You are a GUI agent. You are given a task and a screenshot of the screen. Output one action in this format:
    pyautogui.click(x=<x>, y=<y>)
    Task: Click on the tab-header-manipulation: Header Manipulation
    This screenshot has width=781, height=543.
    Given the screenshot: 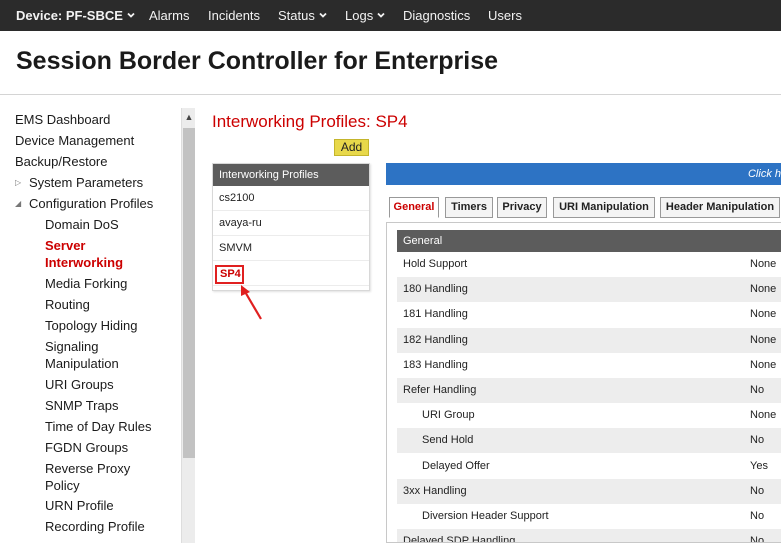 What is the action you would take?
    pyautogui.click(x=720, y=207)
    